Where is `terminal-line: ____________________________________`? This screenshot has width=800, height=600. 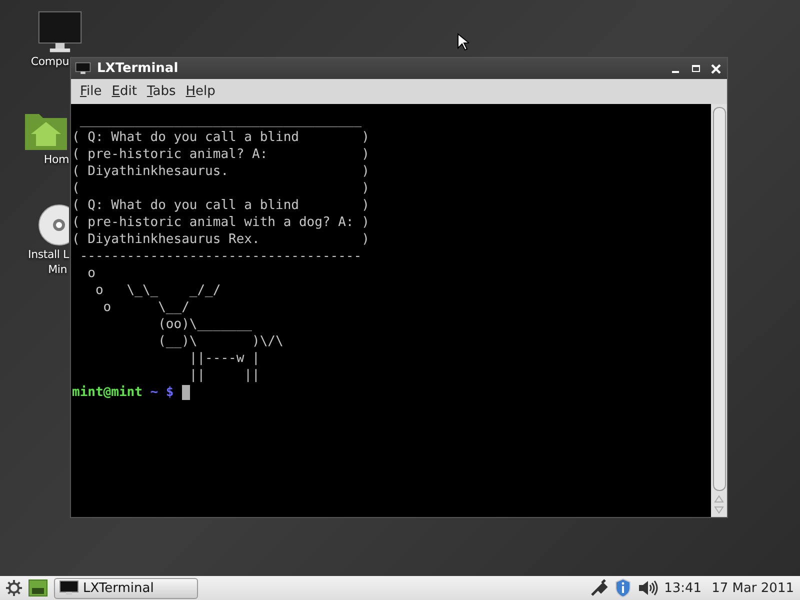
terminal-line: ____________________________________ is located at coordinates (220, 120).